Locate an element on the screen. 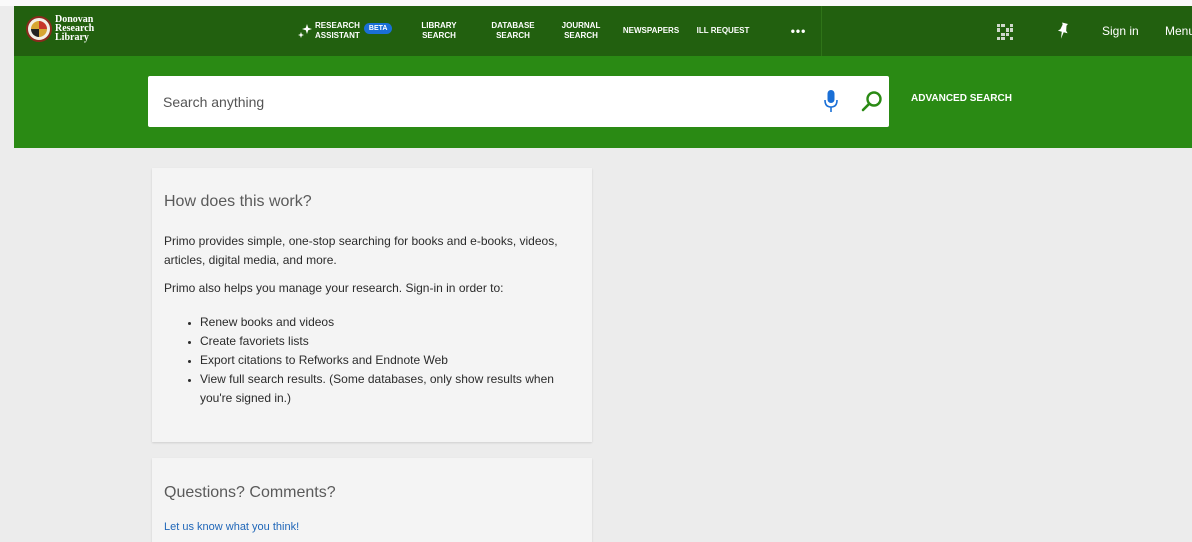 The width and height of the screenshot is (1192, 542). journal-search-link: JOURNAL SEARCH is located at coordinates (581, 31).